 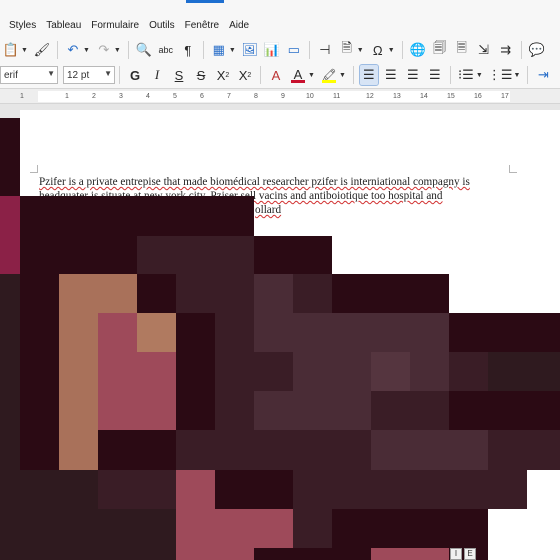 I want to click on document-line-3: ollard, so click(x=268, y=210).